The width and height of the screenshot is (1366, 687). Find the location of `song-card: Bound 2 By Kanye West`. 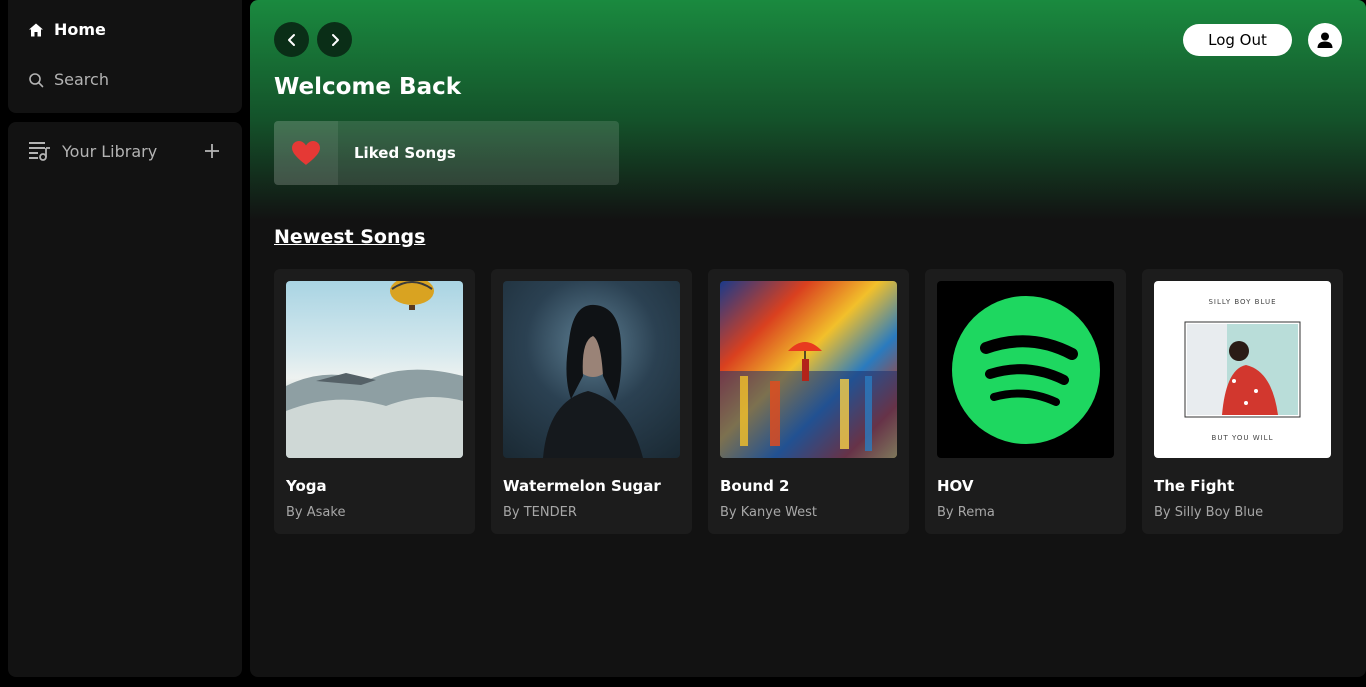

song-card: Bound 2 By Kanye West is located at coordinates (808, 401).